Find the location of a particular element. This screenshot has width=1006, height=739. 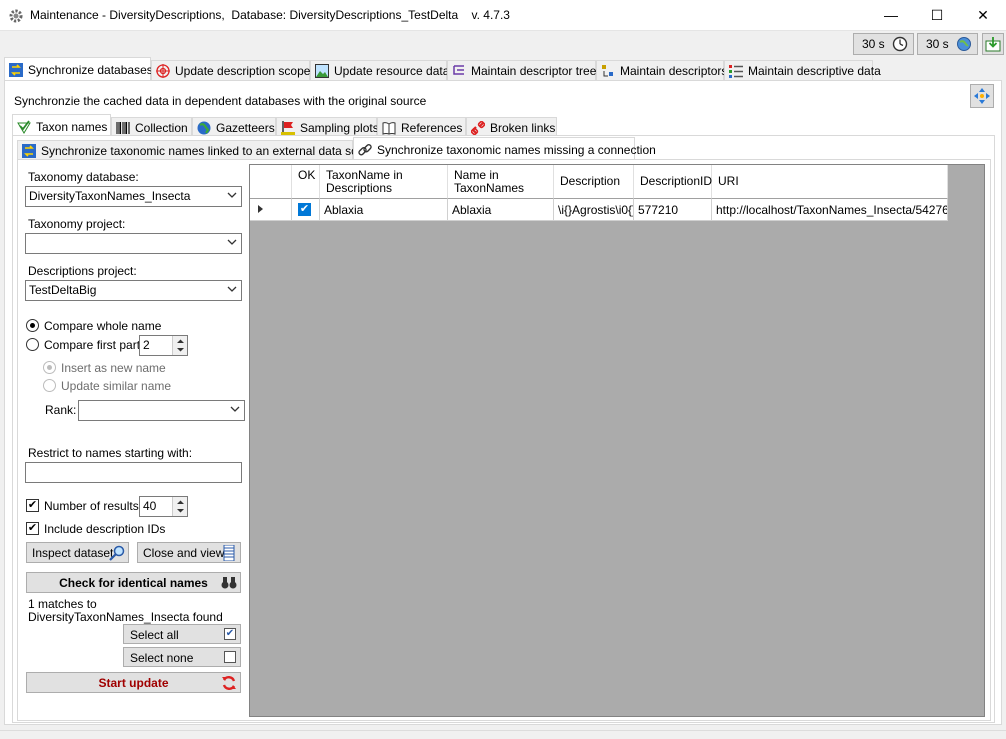

magnifier-icon is located at coordinates (117, 553).